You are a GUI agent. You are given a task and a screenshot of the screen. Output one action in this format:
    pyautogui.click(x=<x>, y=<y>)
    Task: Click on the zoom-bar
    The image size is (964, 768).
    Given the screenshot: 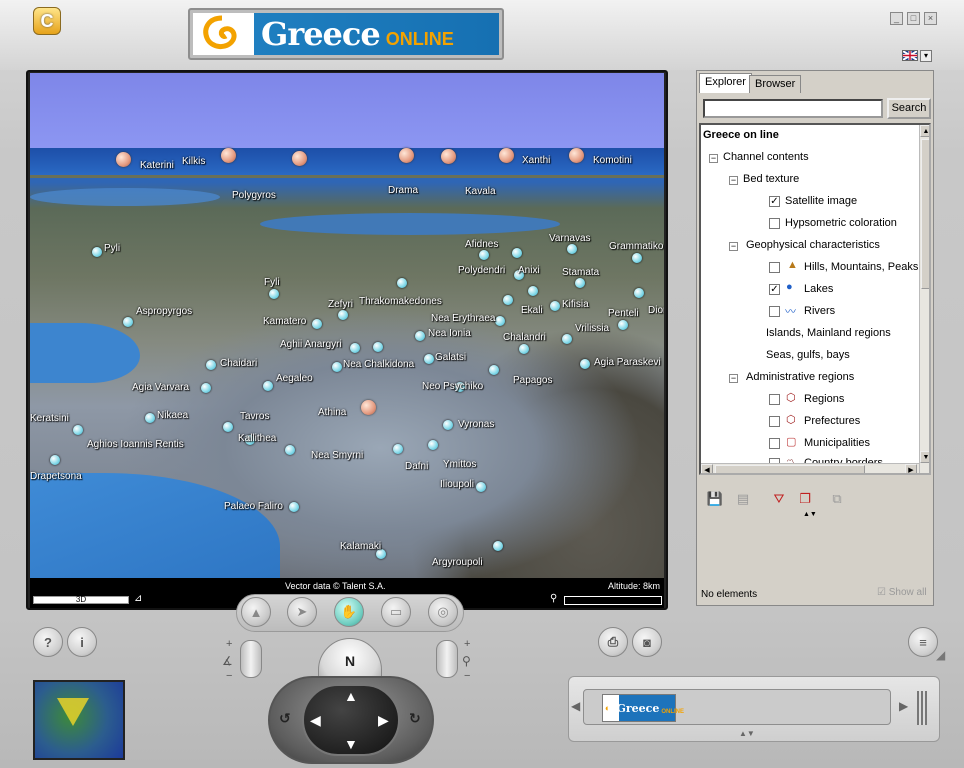 What is the action you would take?
    pyautogui.click(x=613, y=600)
    